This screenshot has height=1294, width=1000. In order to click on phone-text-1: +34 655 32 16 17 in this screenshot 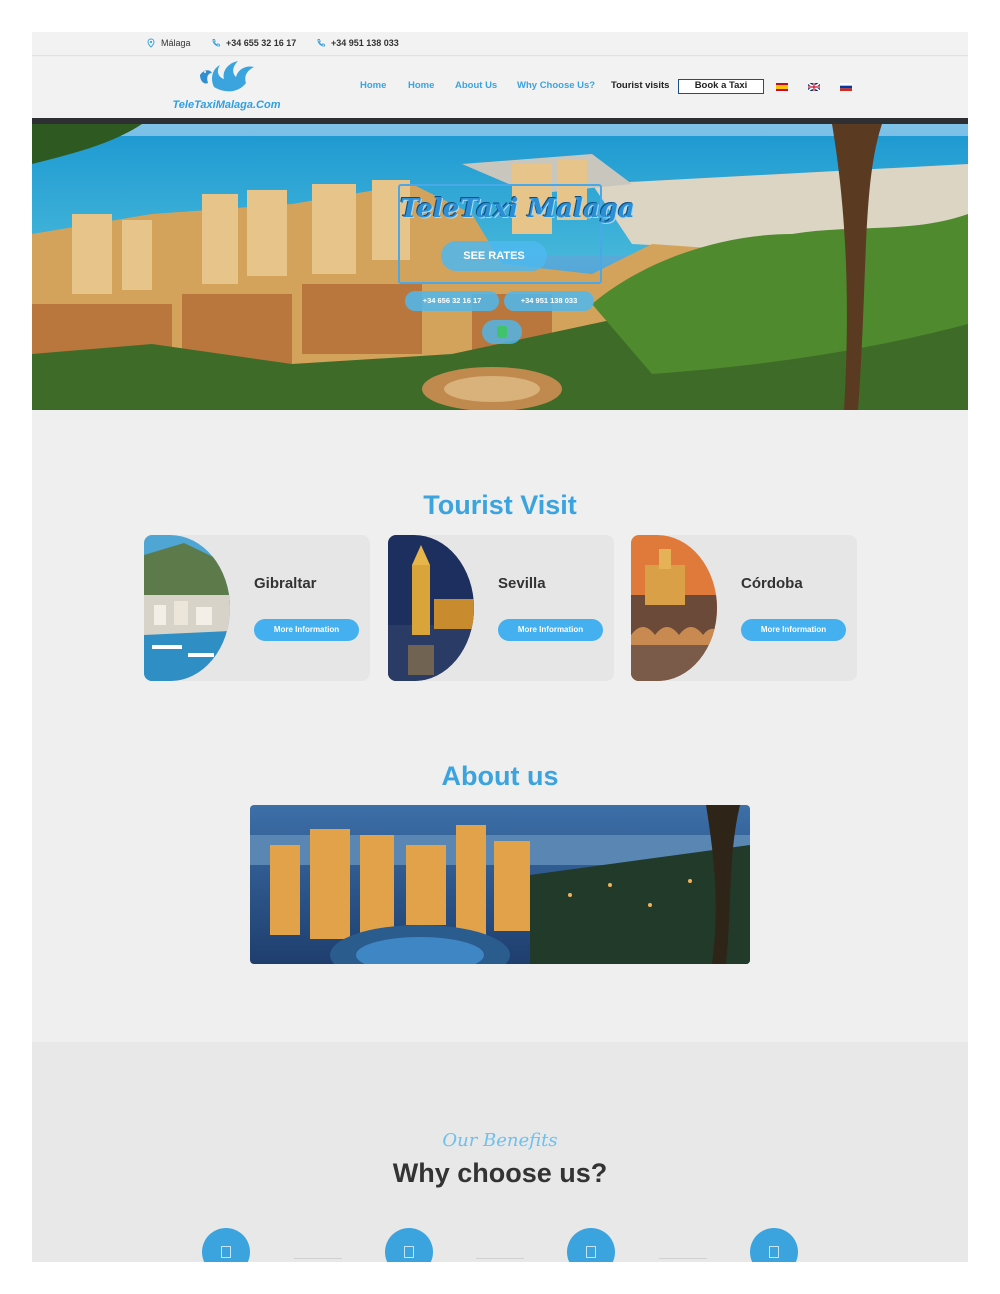, I will do `click(261, 43)`.